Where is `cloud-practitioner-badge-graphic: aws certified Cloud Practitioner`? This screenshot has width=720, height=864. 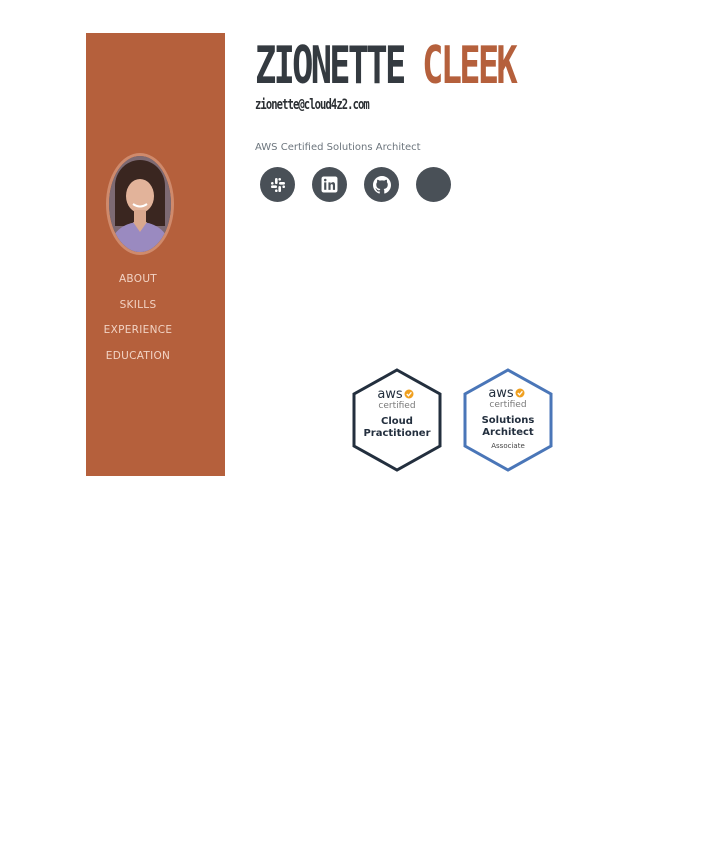 cloud-practitioner-badge-graphic: aws certified Cloud Practitioner is located at coordinates (397, 420).